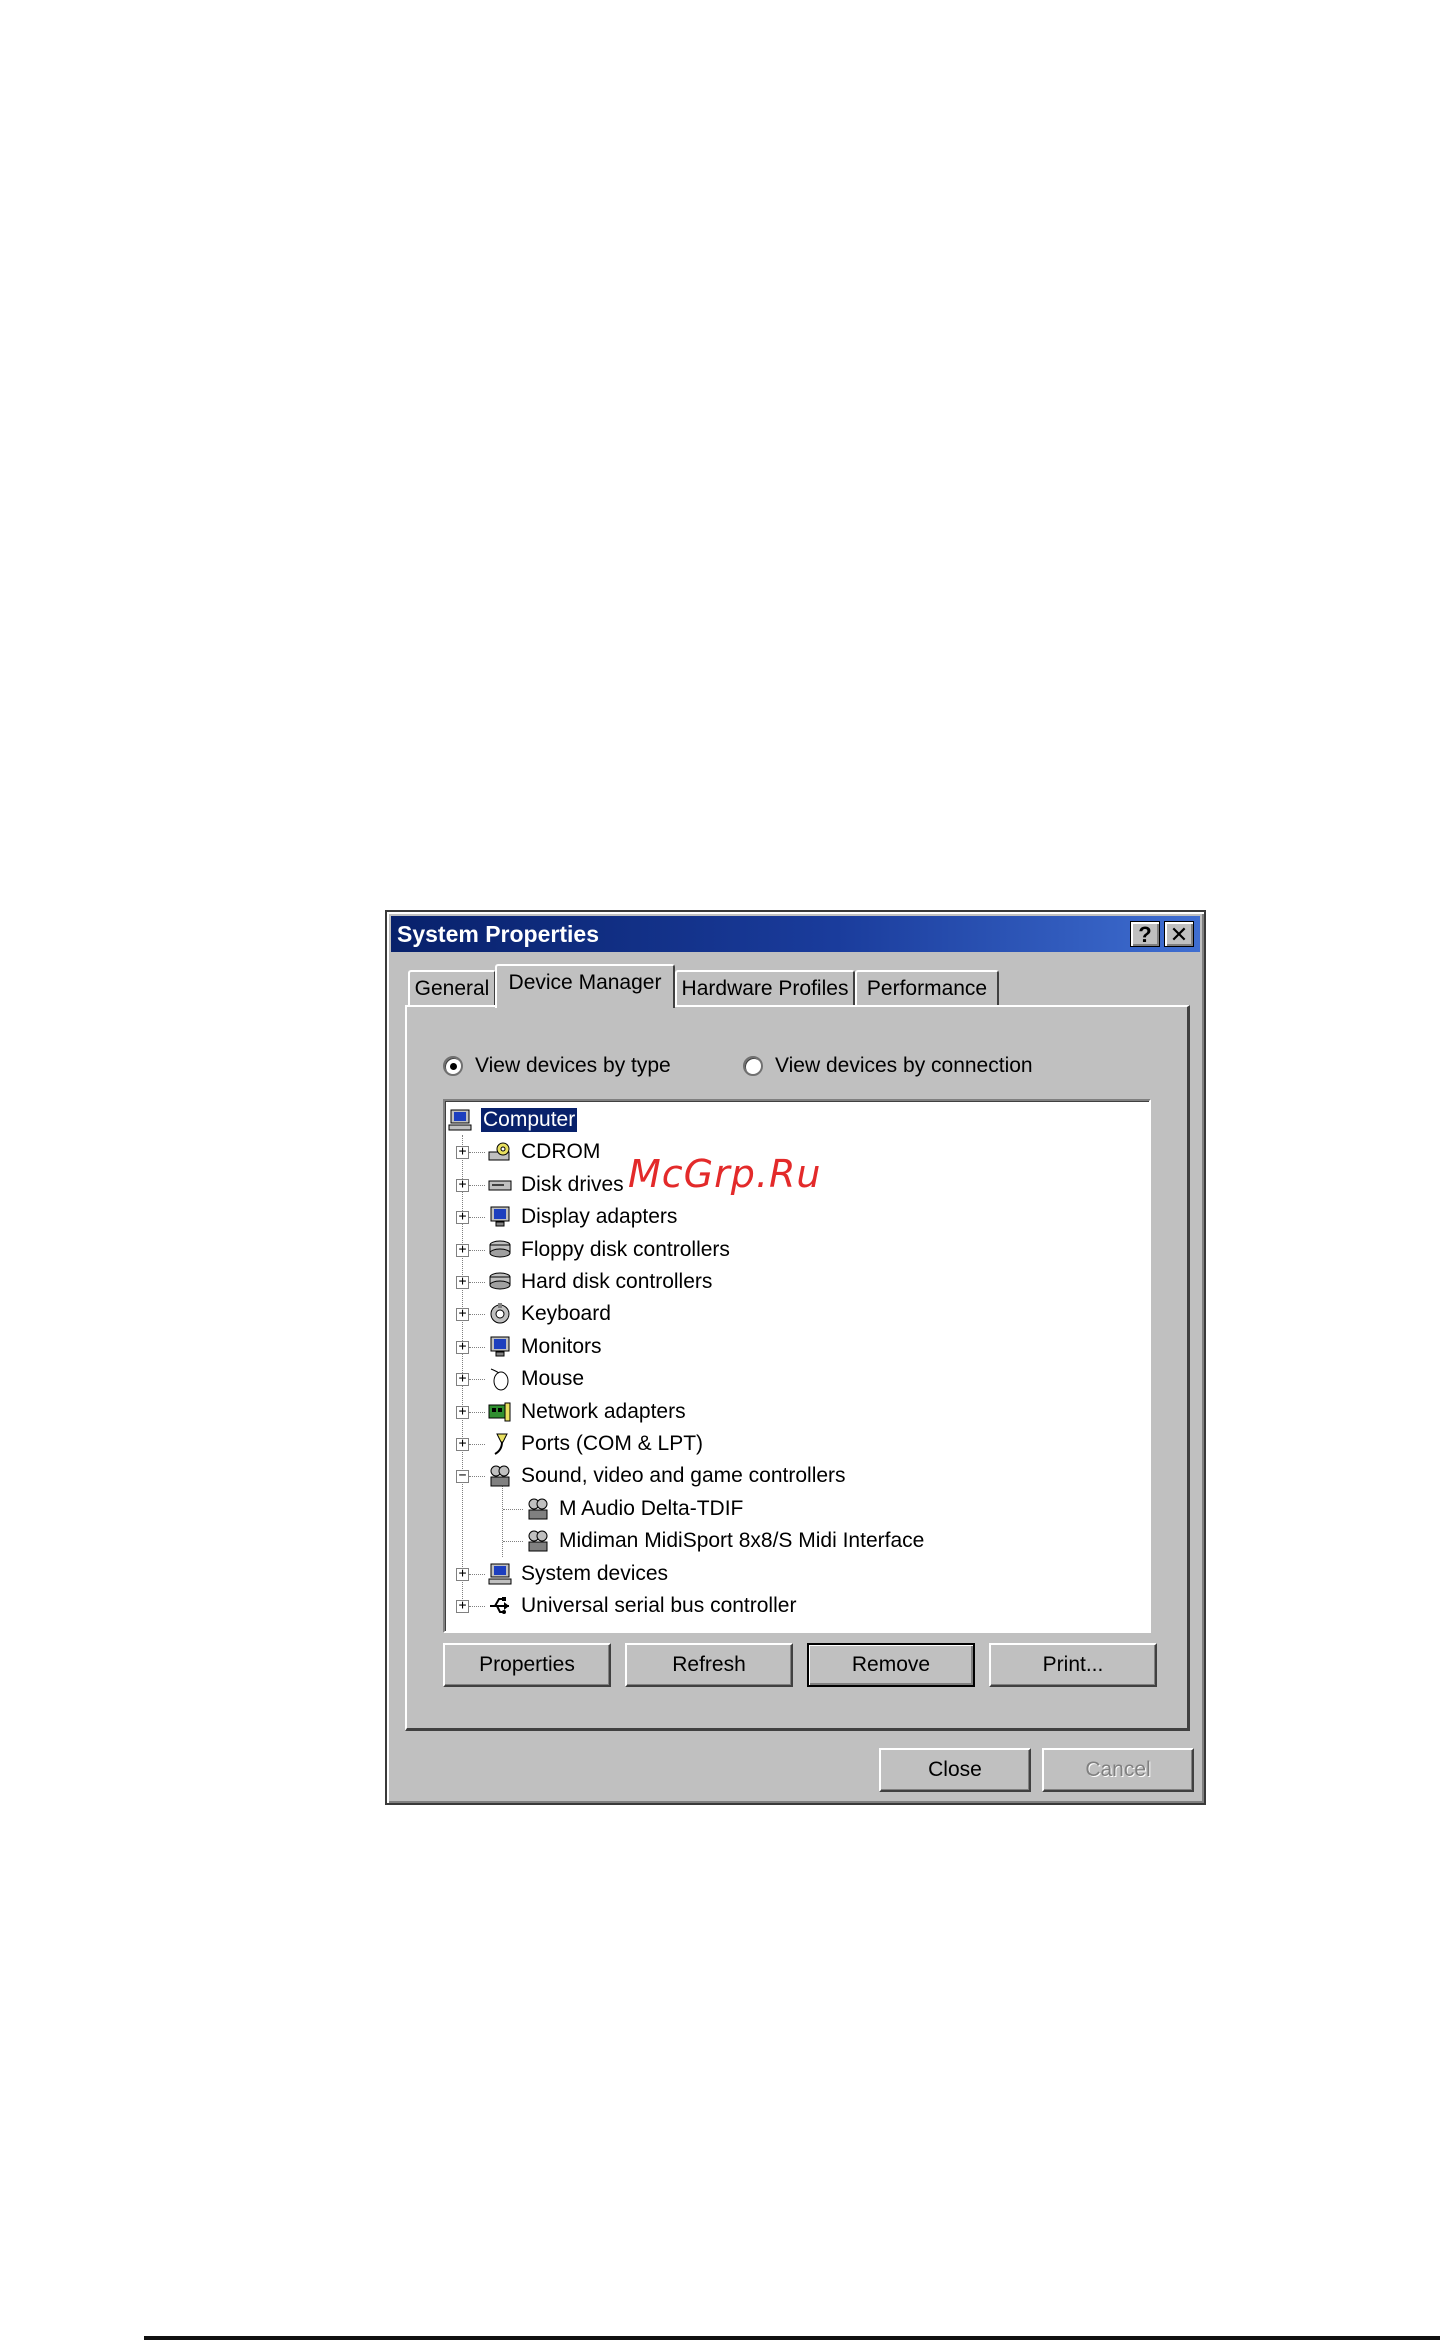  What do you see at coordinates (500, 1347) in the screenshot?
I see `monitor-icon` at bounding box center [500, 1347].